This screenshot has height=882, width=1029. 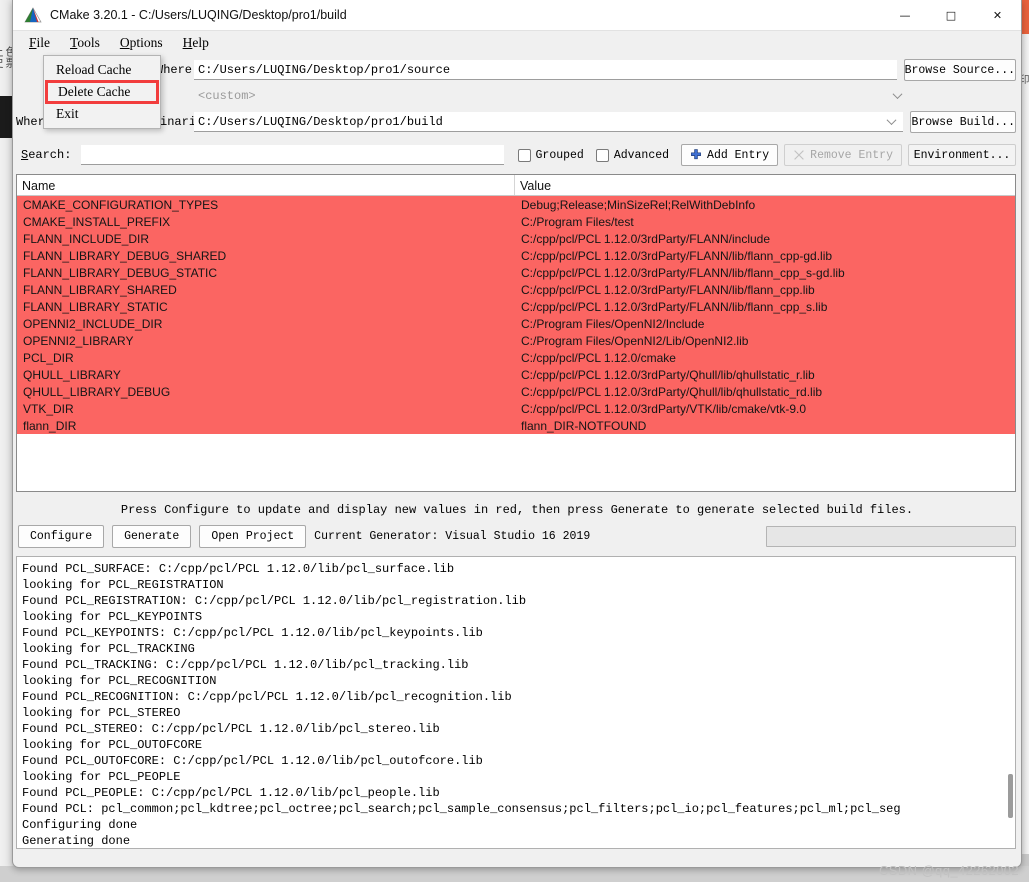 What do you see at coordinates (949, 870) in the screenshot?
I see `csdn-watermark: CSDN @qq_42262002` at bounding box center [949, 870].